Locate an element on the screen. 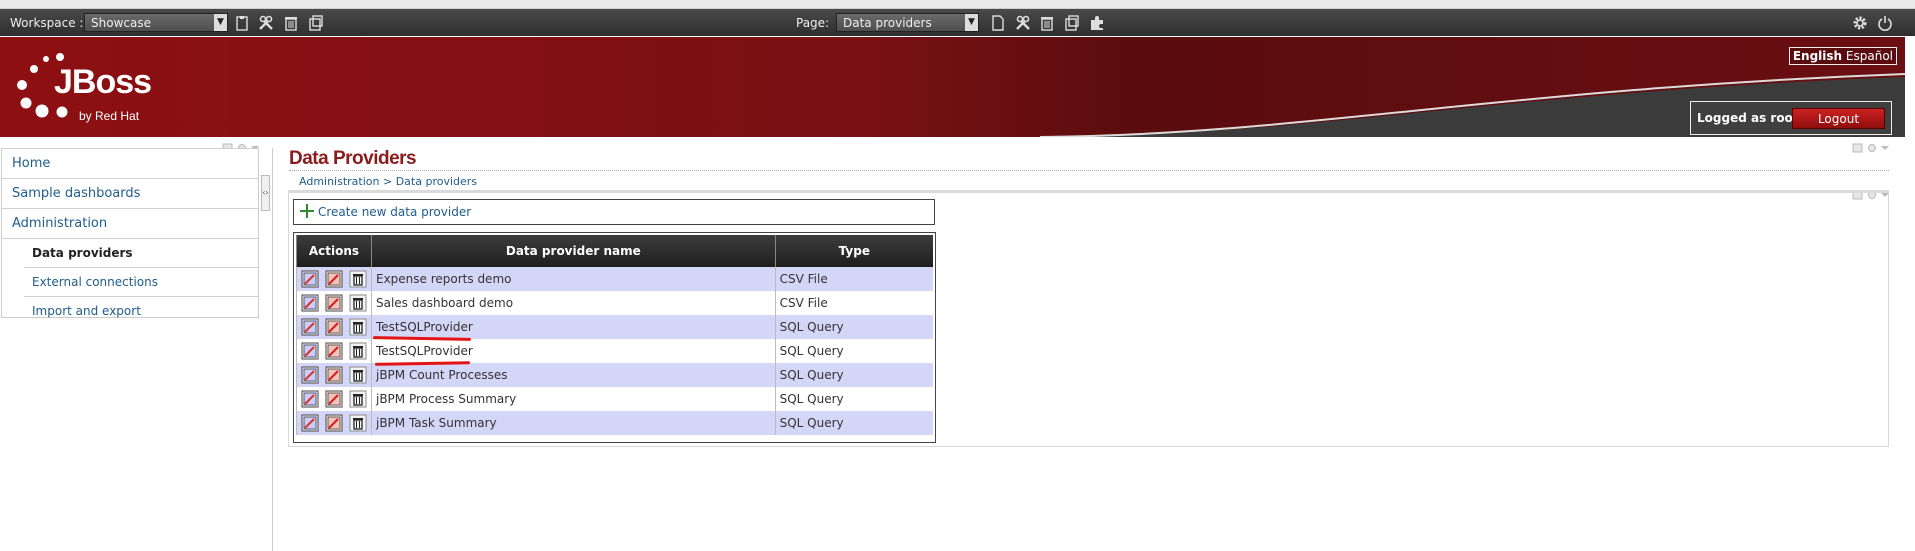  header-wave is located at coordinates (952, 105).